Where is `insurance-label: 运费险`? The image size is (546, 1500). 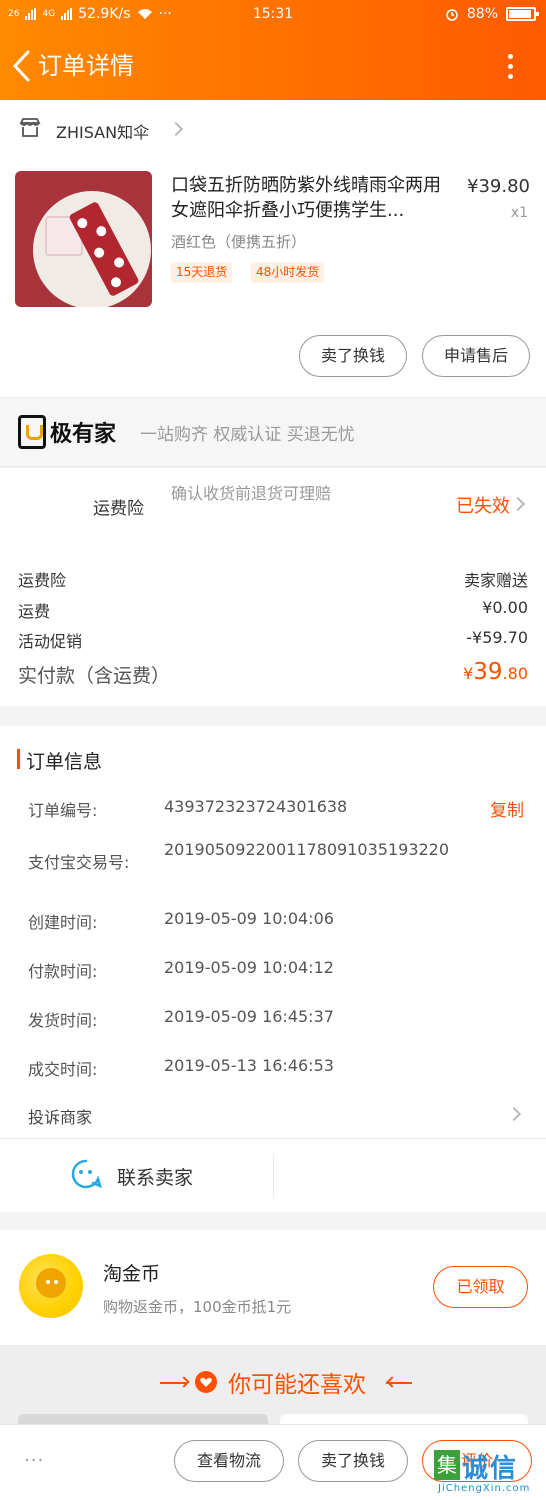
insurance-label: 运费险 is located at coordinates (118, 509).